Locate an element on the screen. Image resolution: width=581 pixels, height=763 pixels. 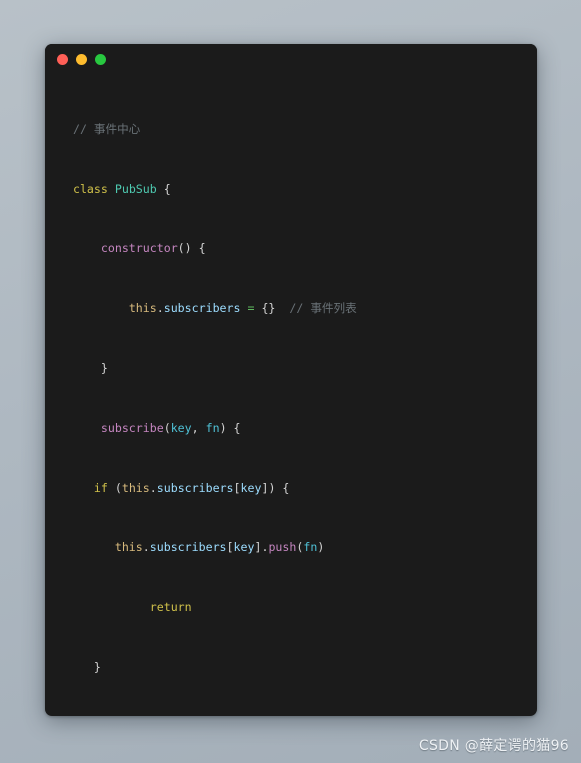
code-line: this.subscribers[key].push(fn) is located at coordinates (219, 547).